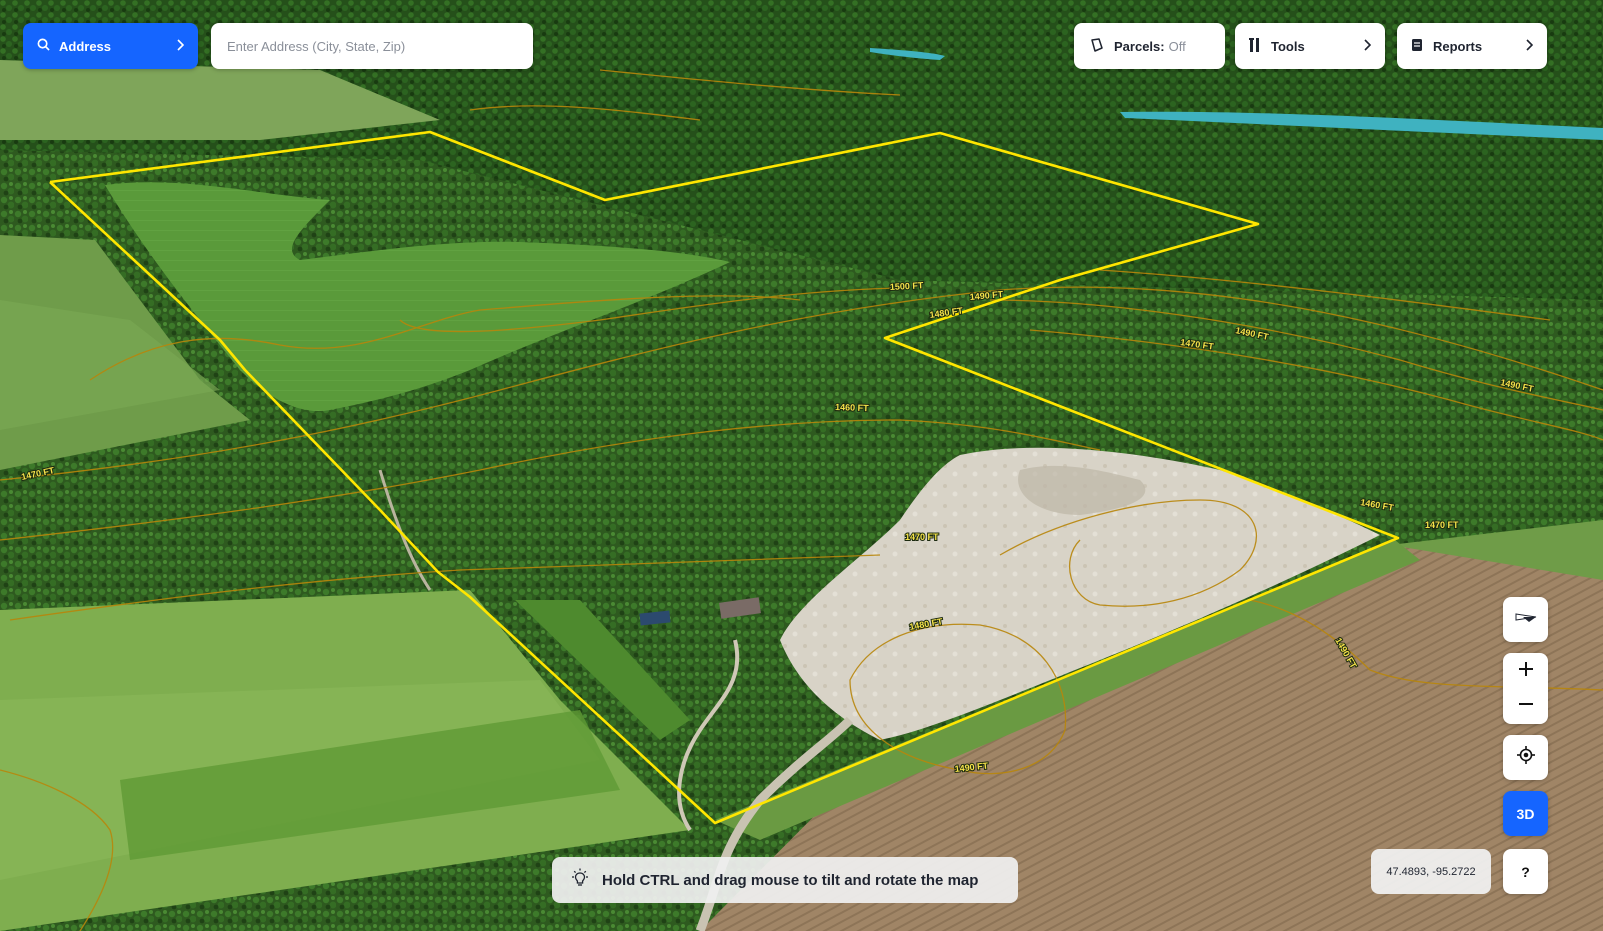 The image size is (1603, 931). Describe the element at coordinates (1458, 46) in the screenshot. I see `reports-label: Reports` at that location.